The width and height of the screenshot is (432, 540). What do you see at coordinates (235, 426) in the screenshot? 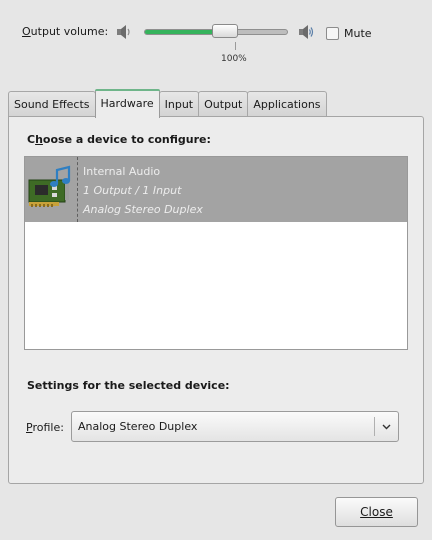
I see `profile-select: Analog Stereo Duplex` at bounding box center [235, 426].